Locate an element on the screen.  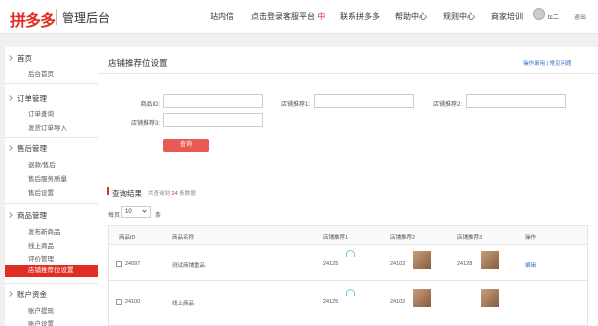
col-rec1: 店铺推荐1 is located at coordinates (336, 238).